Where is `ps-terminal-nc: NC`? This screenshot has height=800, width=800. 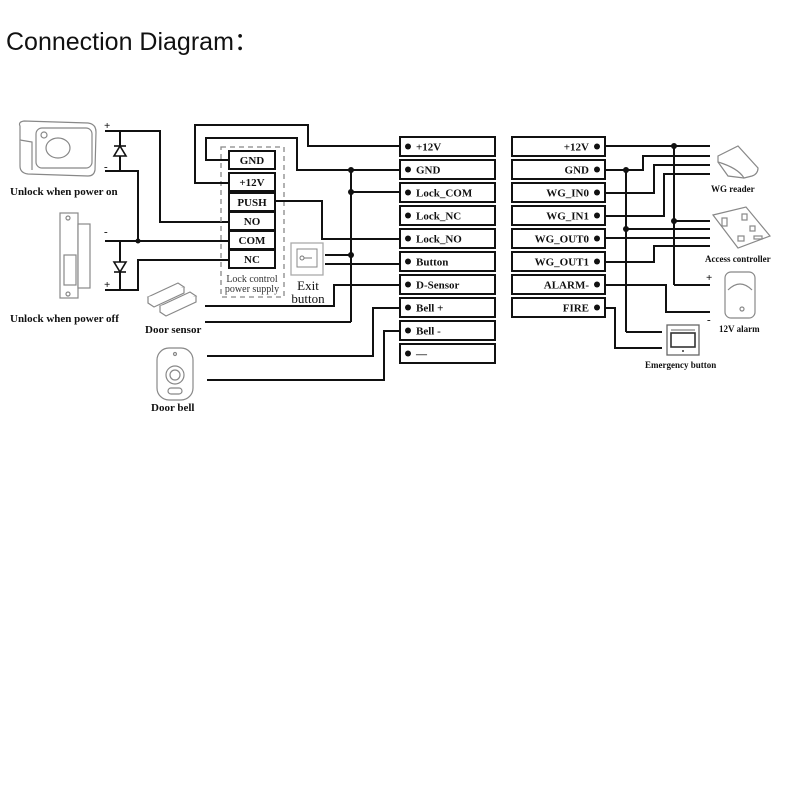 ps-terminal-nc: NC is located at coordinates (252, 259).